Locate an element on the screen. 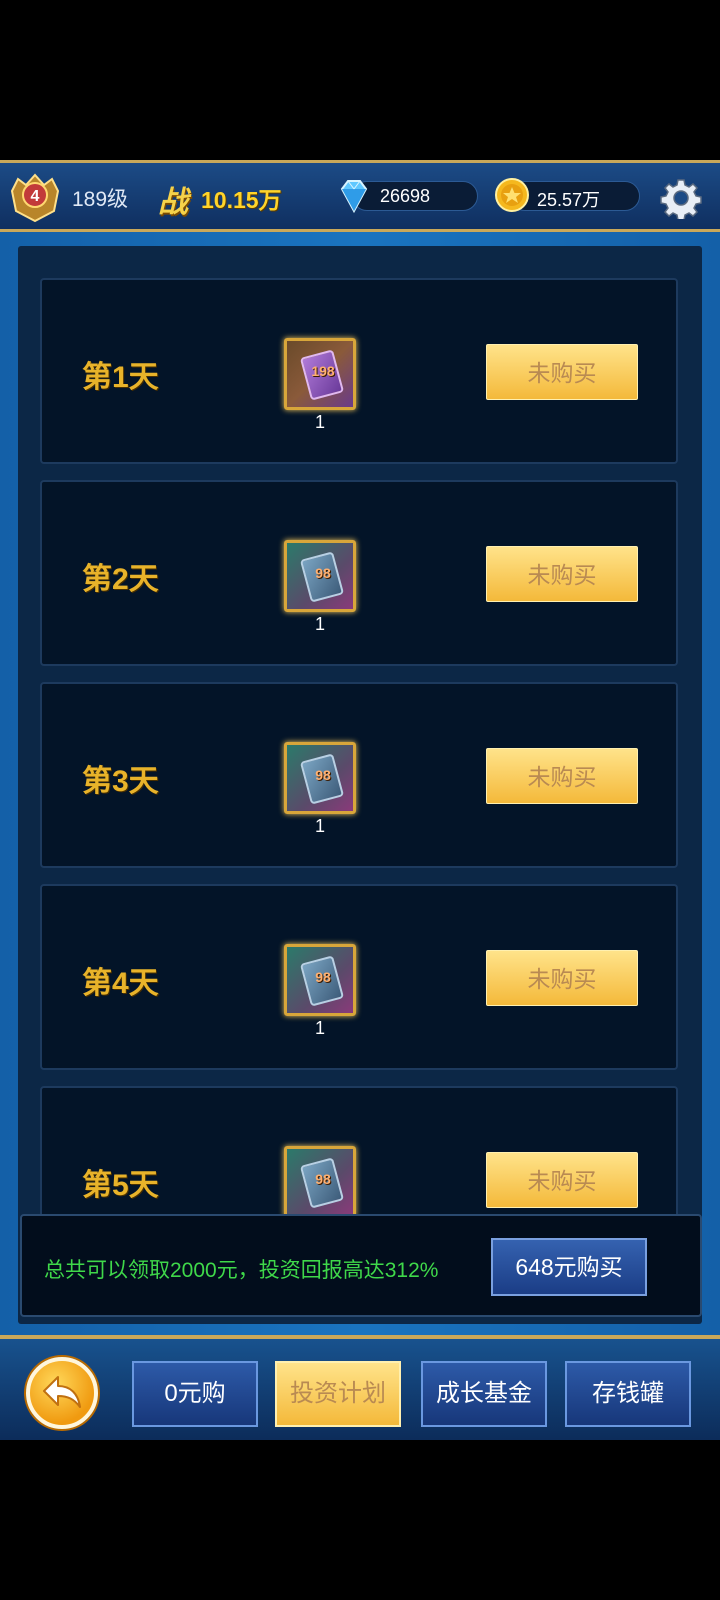  bottom-nav: 0元购 投资计划 成长基金 存钱罐 is located at coordinates (360, 1387).